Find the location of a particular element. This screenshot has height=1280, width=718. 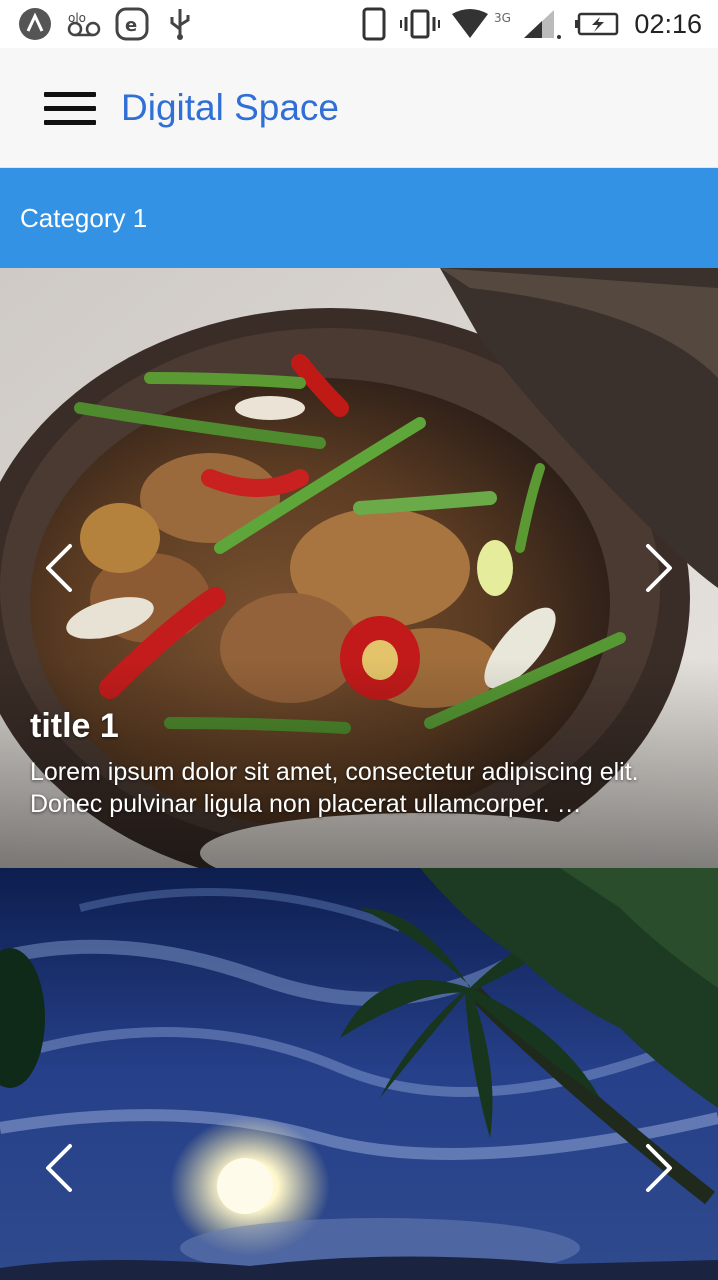

status-bar: olo e 3G 02:16 is located at coordinates (359, 24).